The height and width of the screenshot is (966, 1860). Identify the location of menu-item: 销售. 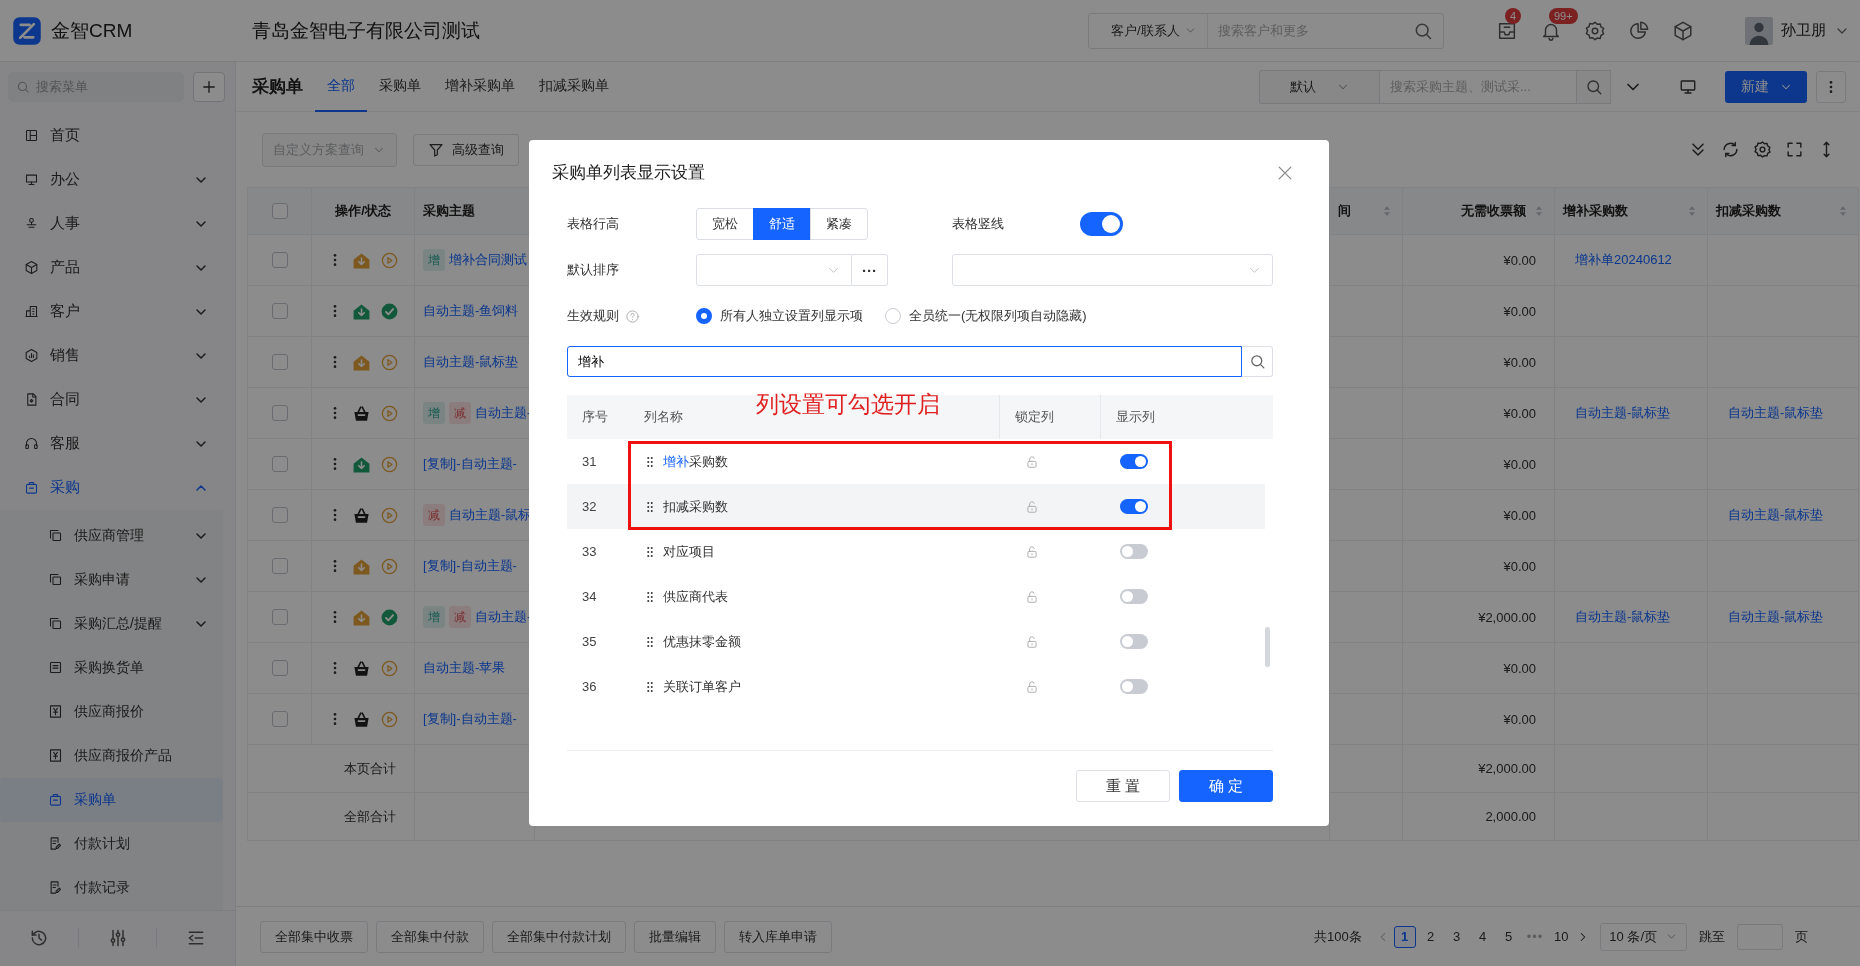
(117, 355).